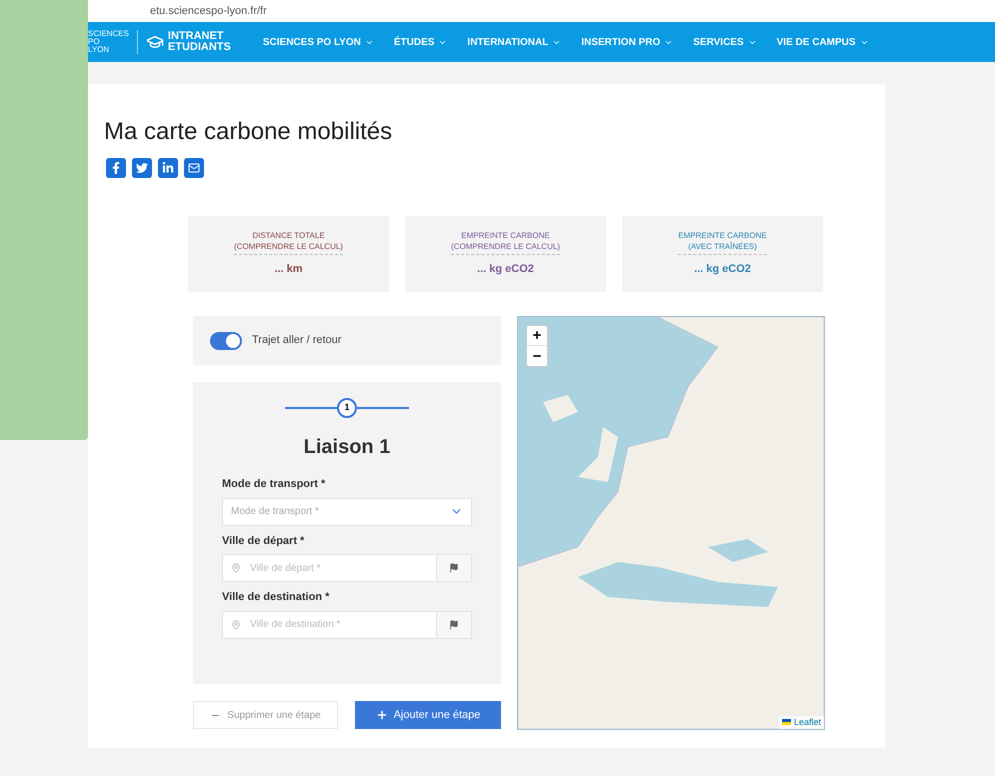 This screenshot has width=995, height=776. I want to click on plus-icon, so click(382, 715).